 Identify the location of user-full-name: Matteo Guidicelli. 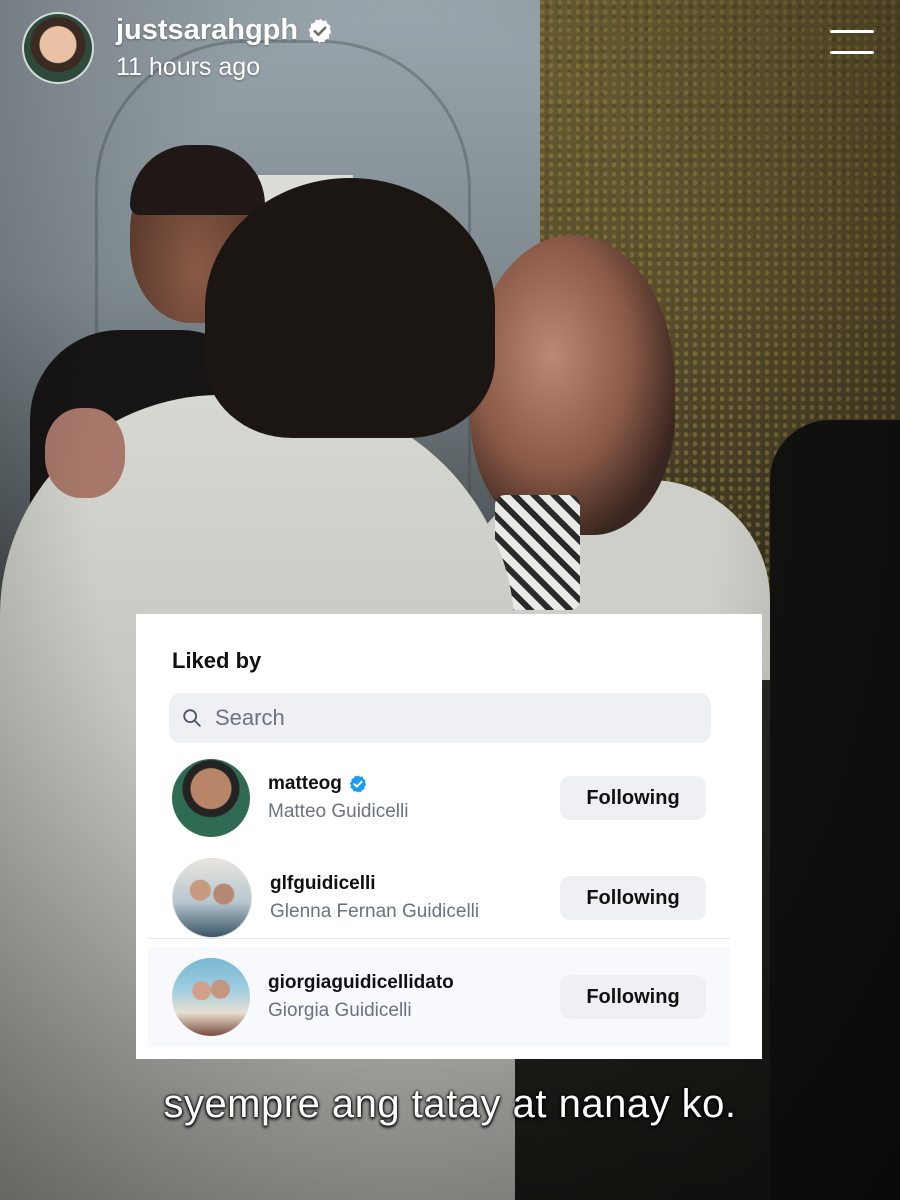
(338, 811).